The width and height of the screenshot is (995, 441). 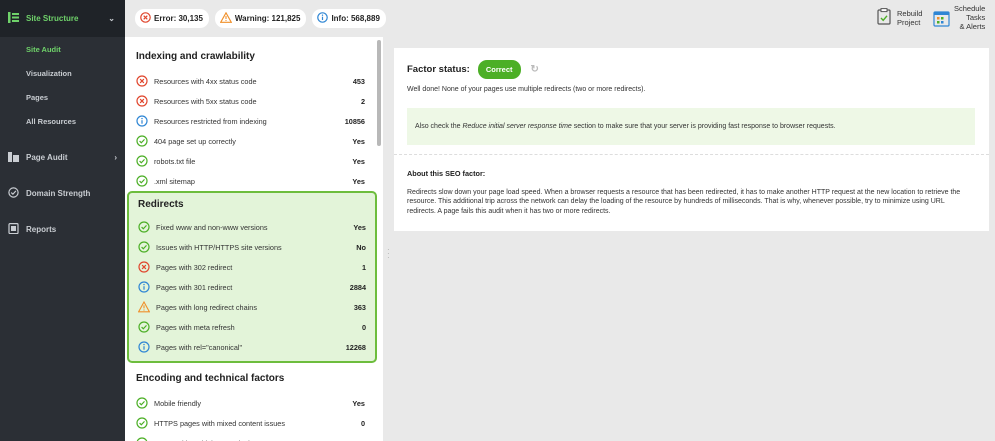 I want to click on sidebar-subitem-visualization: Visualization, so click(x=62, y=73).